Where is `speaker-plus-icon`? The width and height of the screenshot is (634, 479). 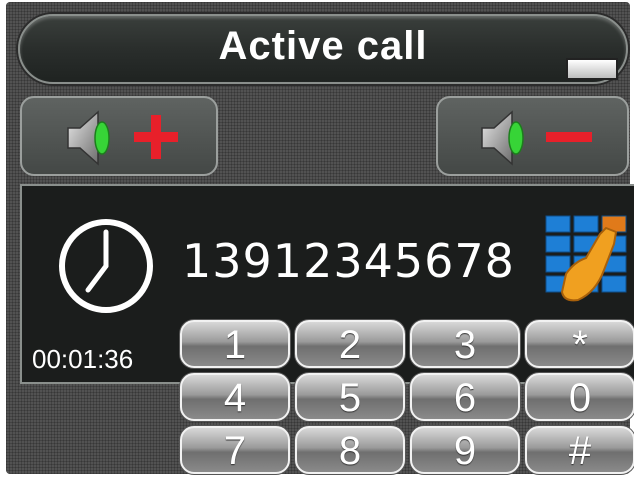 speaker-plus-icon is located at coordinates (122, 138).